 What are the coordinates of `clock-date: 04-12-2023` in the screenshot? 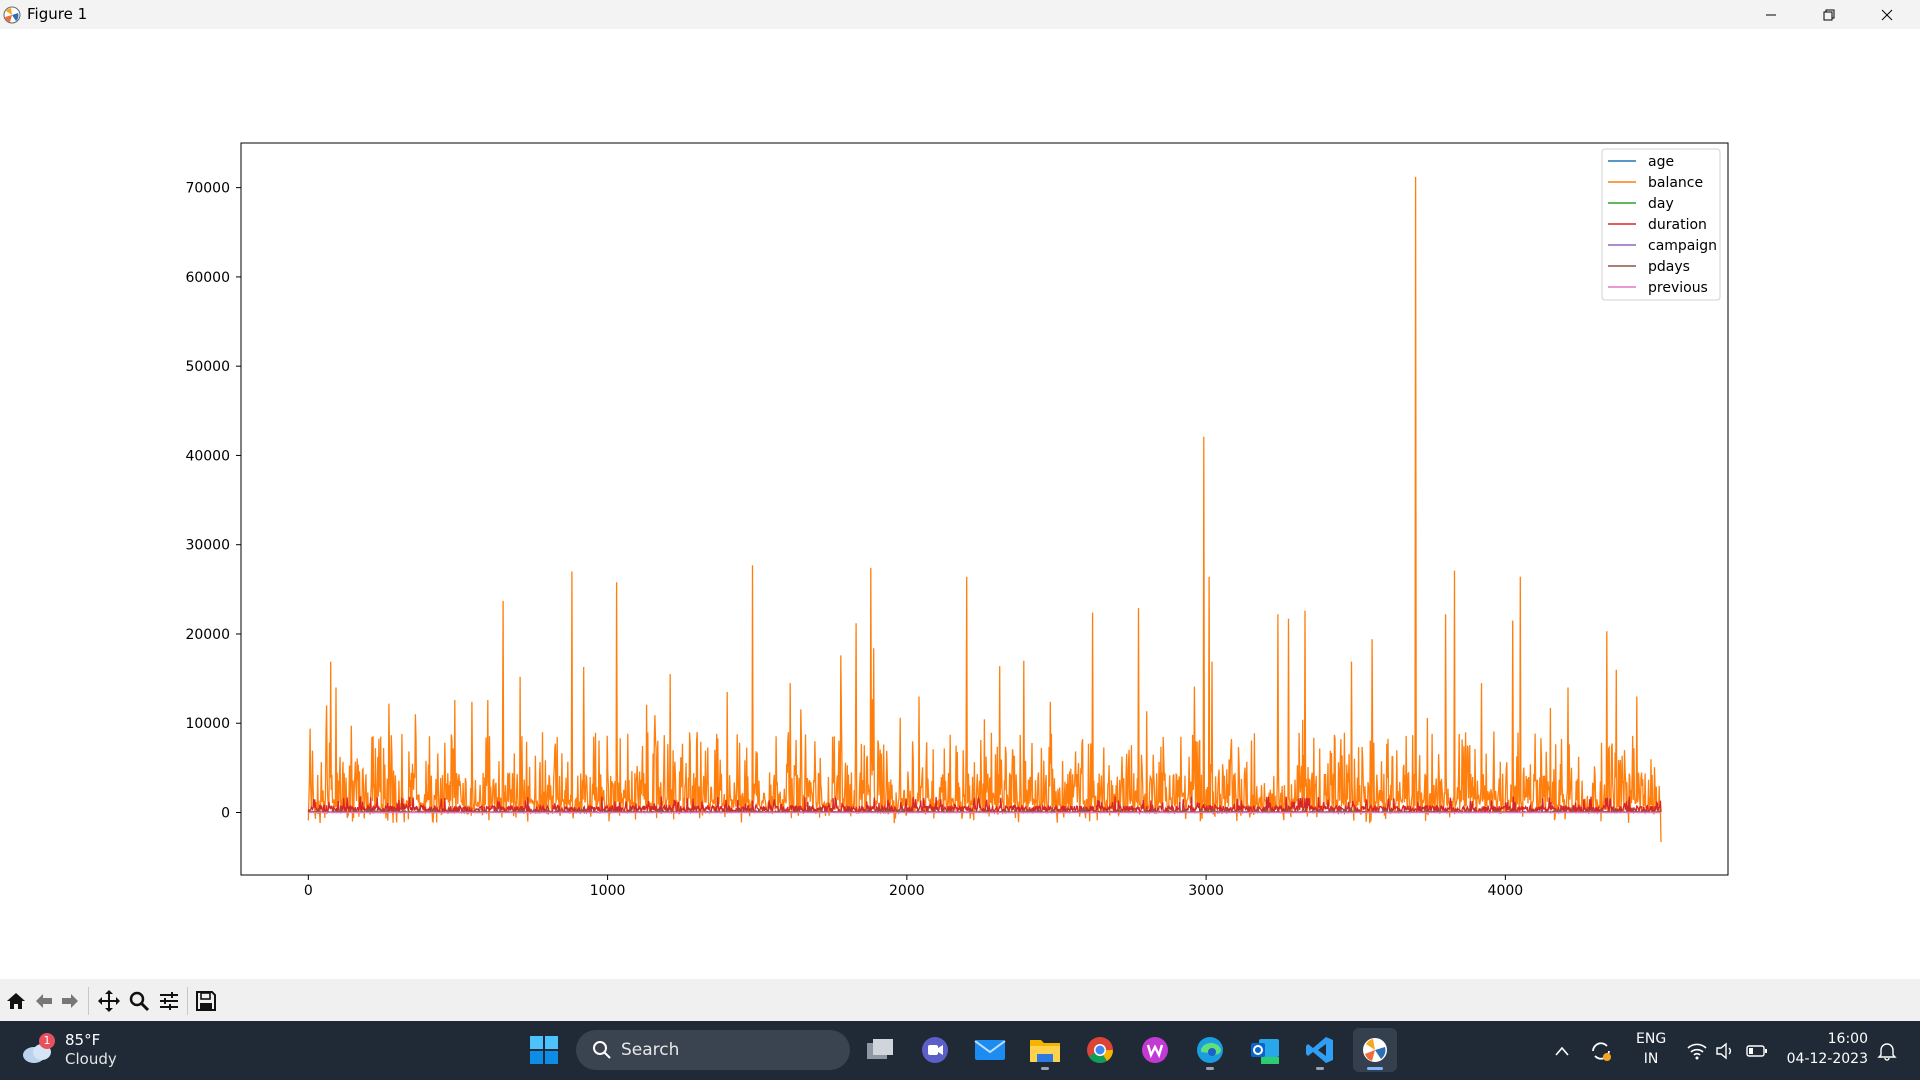 It's located at (1827, 1059).